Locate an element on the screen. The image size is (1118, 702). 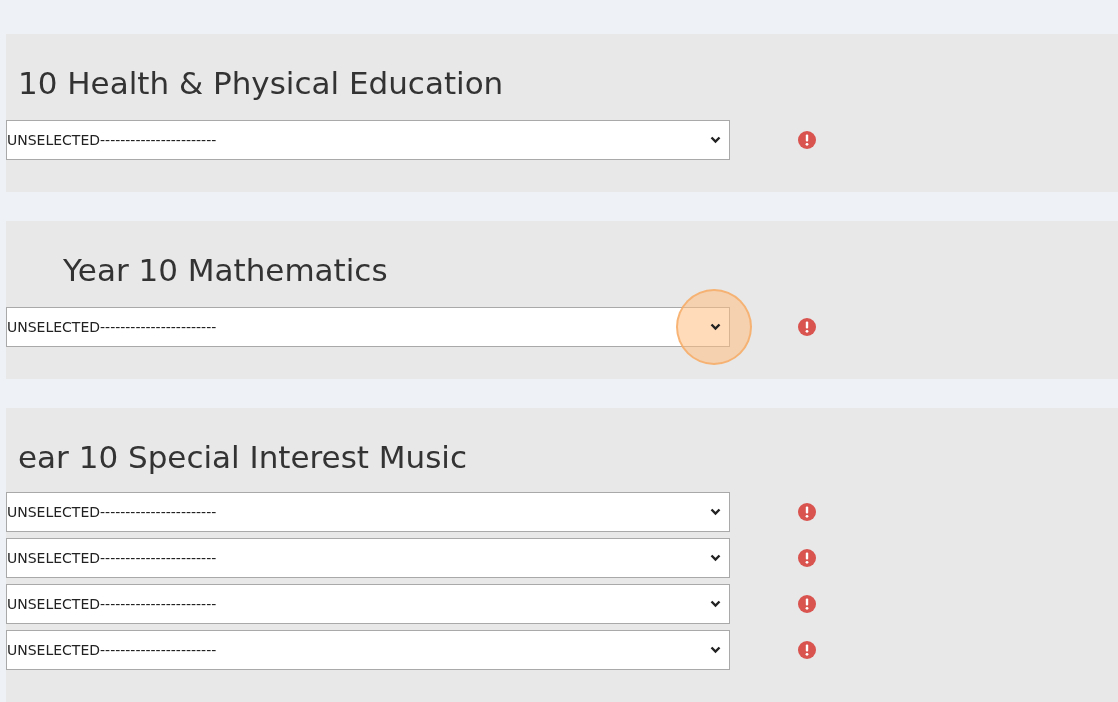
section-title: Year 10 Mathematics is located at coordinates (226, 270).